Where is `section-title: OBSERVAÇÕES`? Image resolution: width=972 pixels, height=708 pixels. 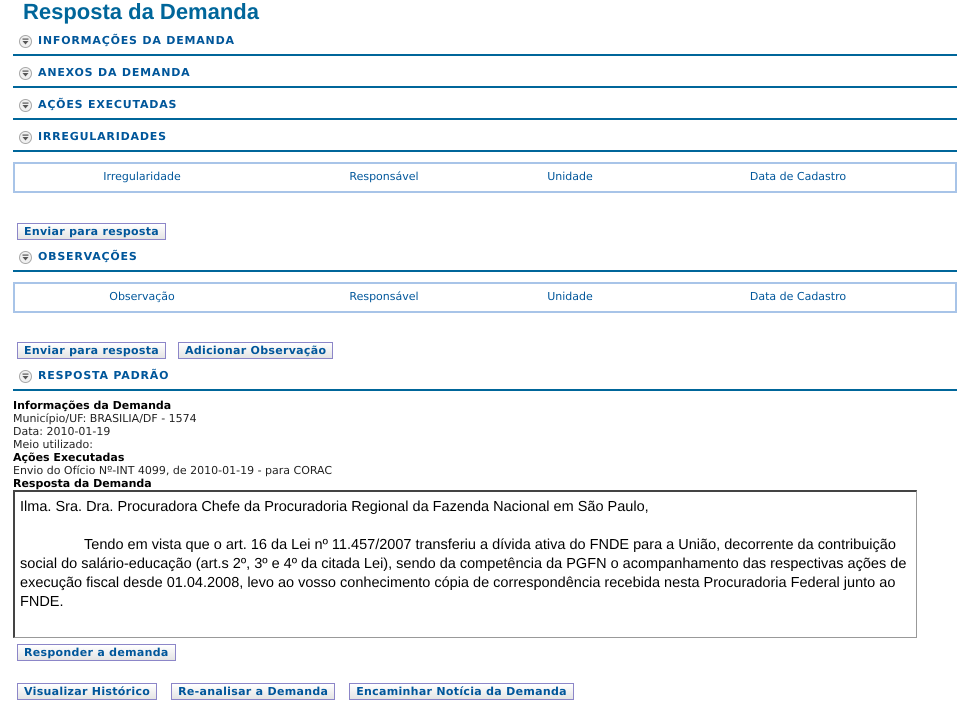 section-title: OBSERVAÇÕES is located at coordinates (88, 257).